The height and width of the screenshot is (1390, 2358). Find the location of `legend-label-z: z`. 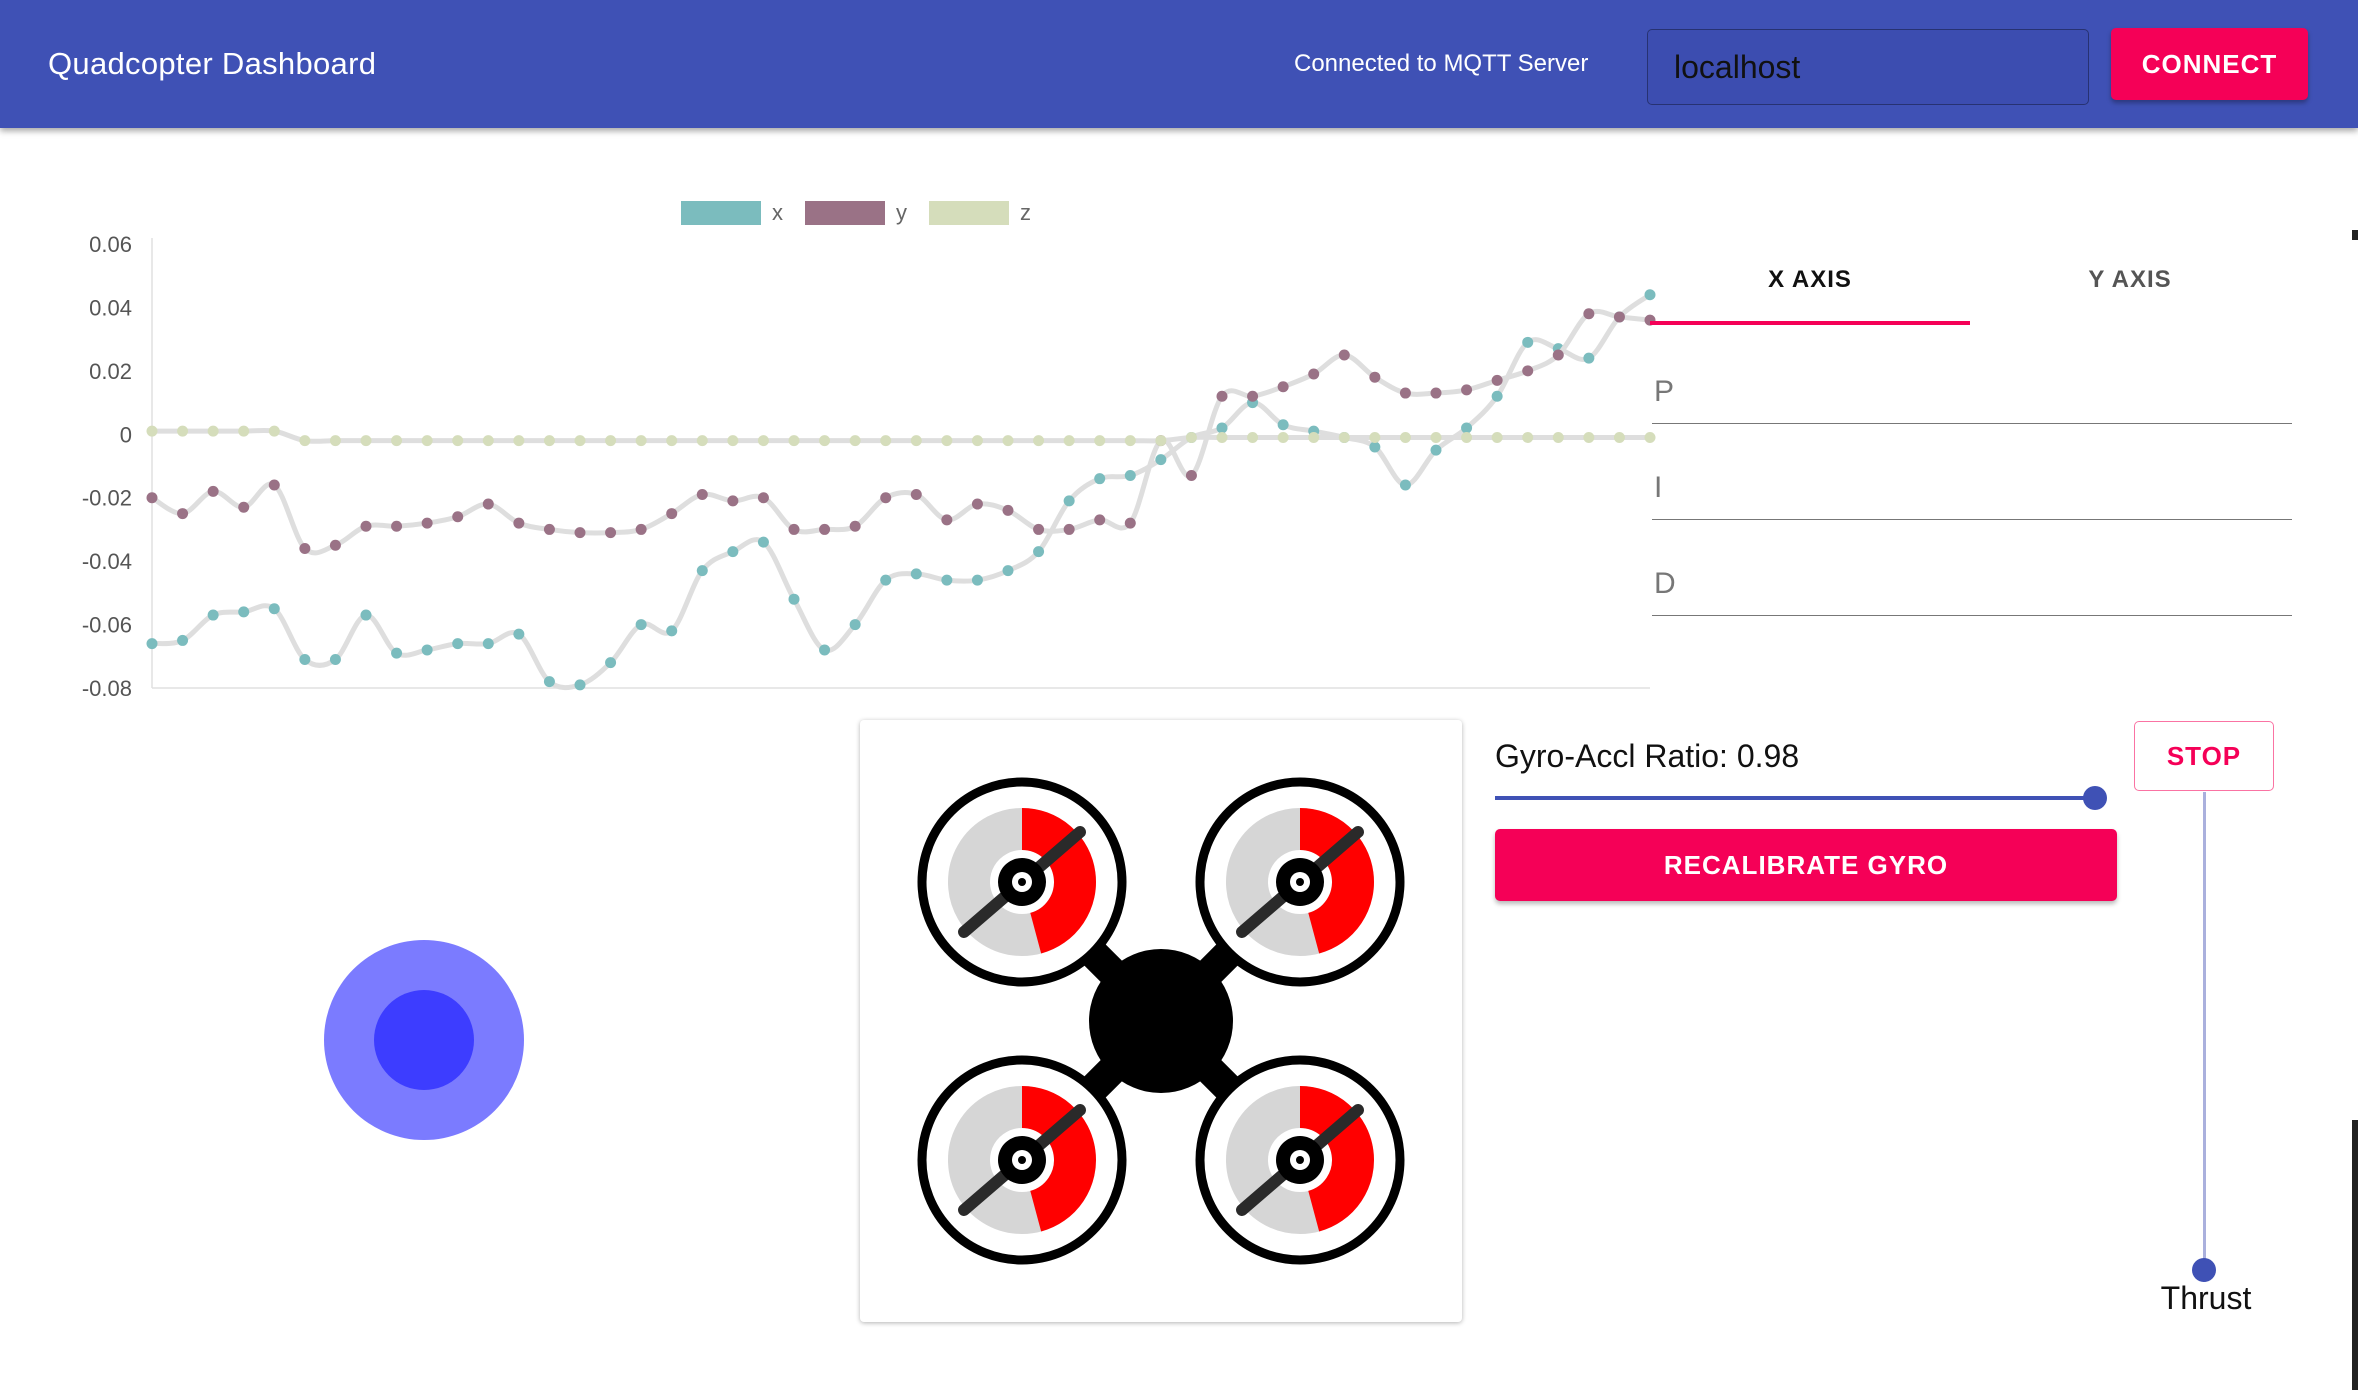

legend-label-z: z is located at coordinates (1025, 212).